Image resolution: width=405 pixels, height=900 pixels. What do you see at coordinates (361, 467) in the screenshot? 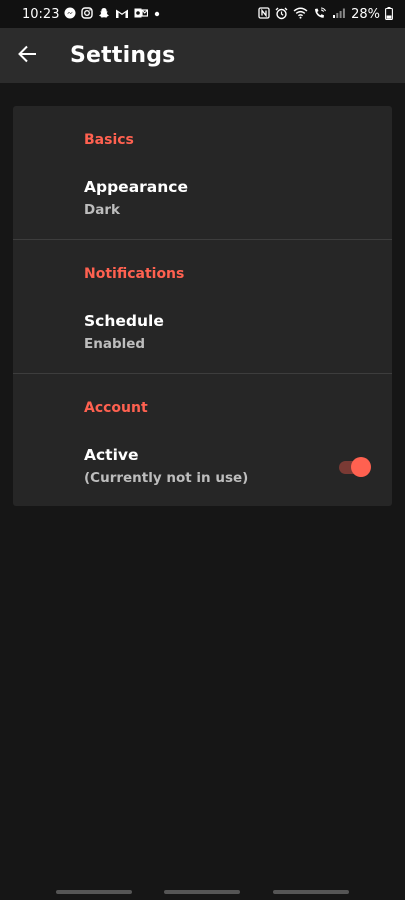
I see `toggle-thumb` at bounding box center [361, 467].